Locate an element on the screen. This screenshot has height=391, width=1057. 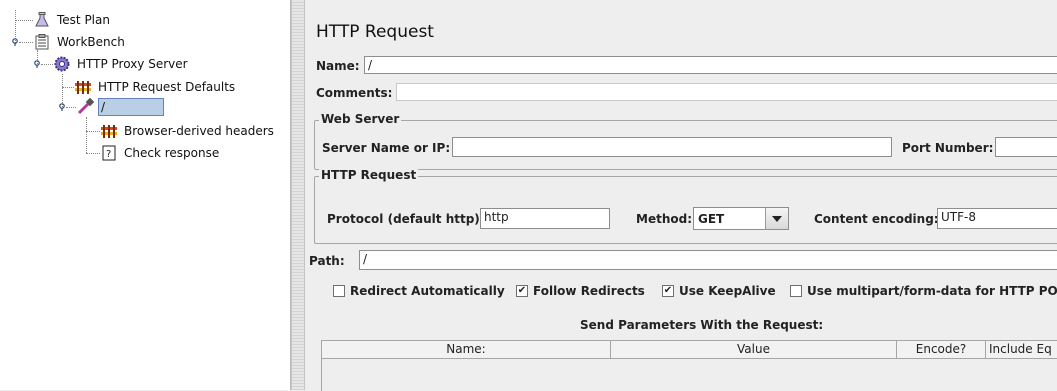
use-multipart-checkbox: Use multipart/form-data for HTTP POS is located at coordinates (923, 291).